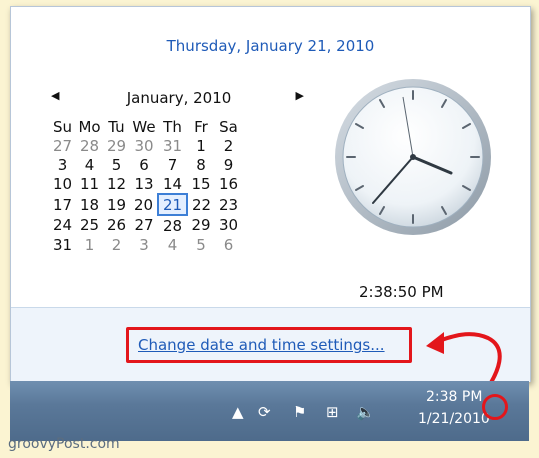 This screenshot has width=539, height=458. What do you see at coordinates (89, 126) in the screenshot?
I see `weekday-label: Mo` at bounding box center [89, 126].